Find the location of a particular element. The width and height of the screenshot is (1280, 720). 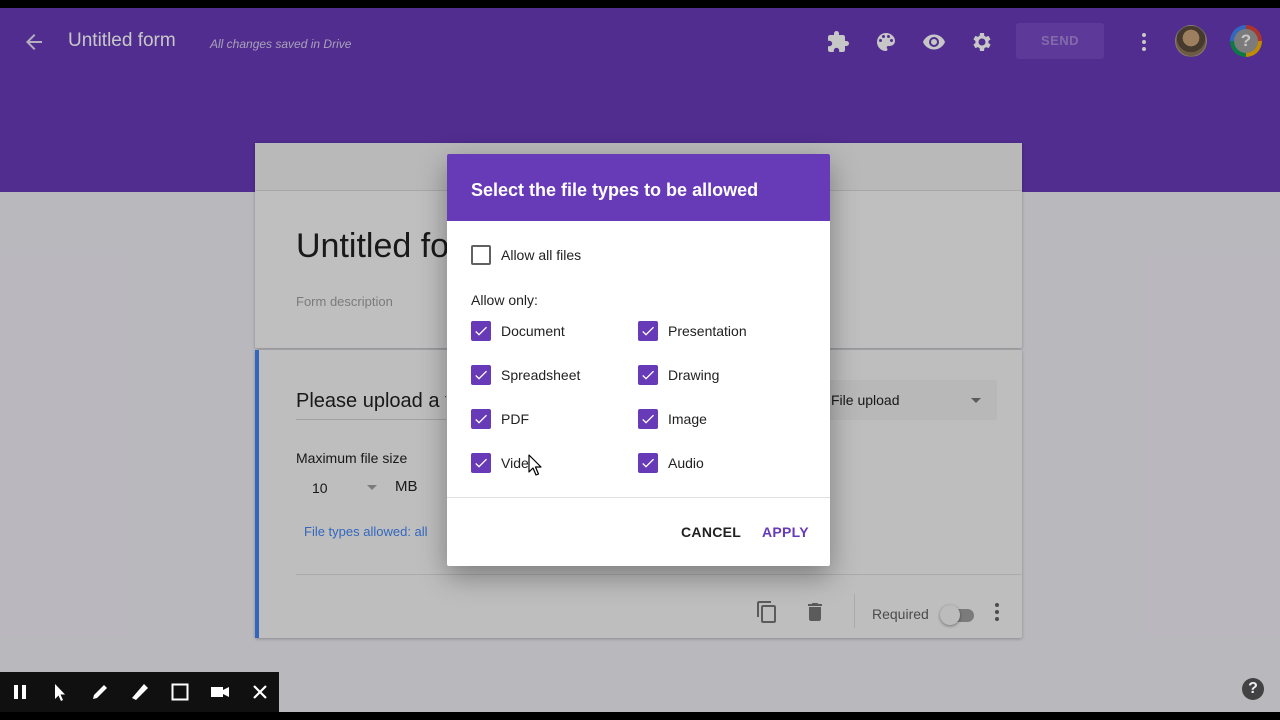

option-label: Spreadsheet is located at coordinates (541, 375).